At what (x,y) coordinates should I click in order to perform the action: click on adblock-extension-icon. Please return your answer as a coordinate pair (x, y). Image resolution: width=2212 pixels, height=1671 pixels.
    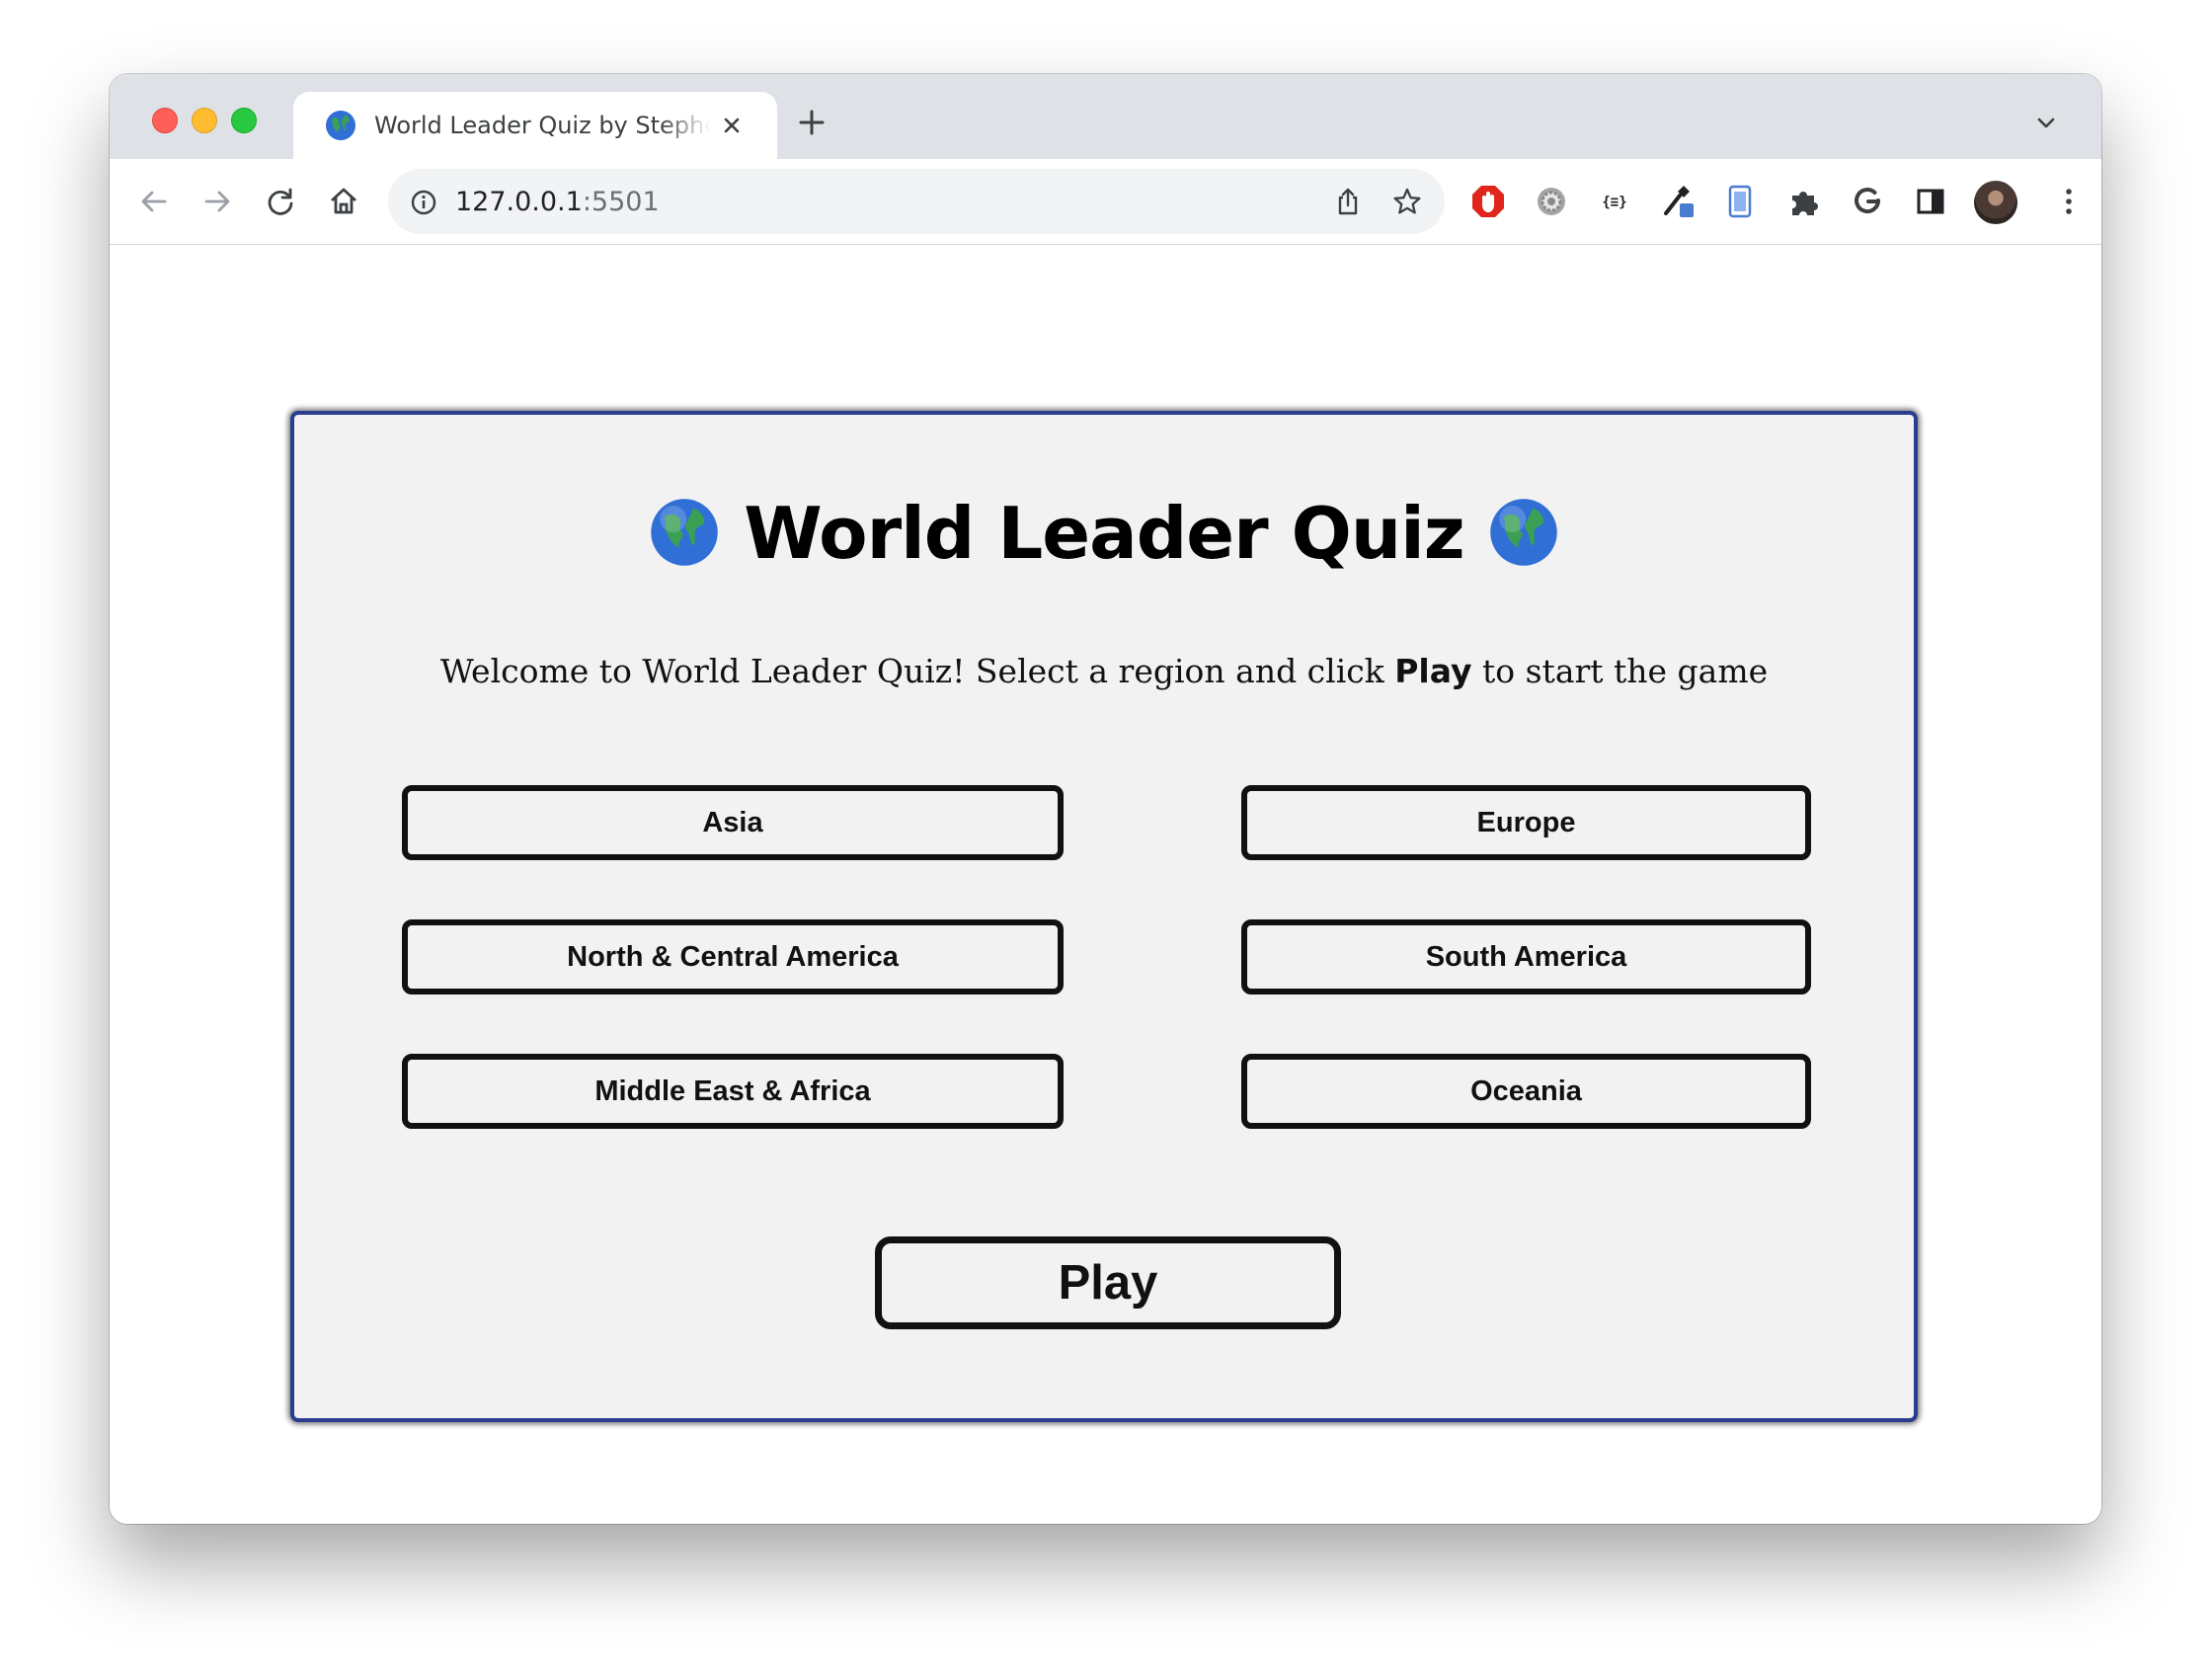
    Looking at the image, I should click on (1488, 201).